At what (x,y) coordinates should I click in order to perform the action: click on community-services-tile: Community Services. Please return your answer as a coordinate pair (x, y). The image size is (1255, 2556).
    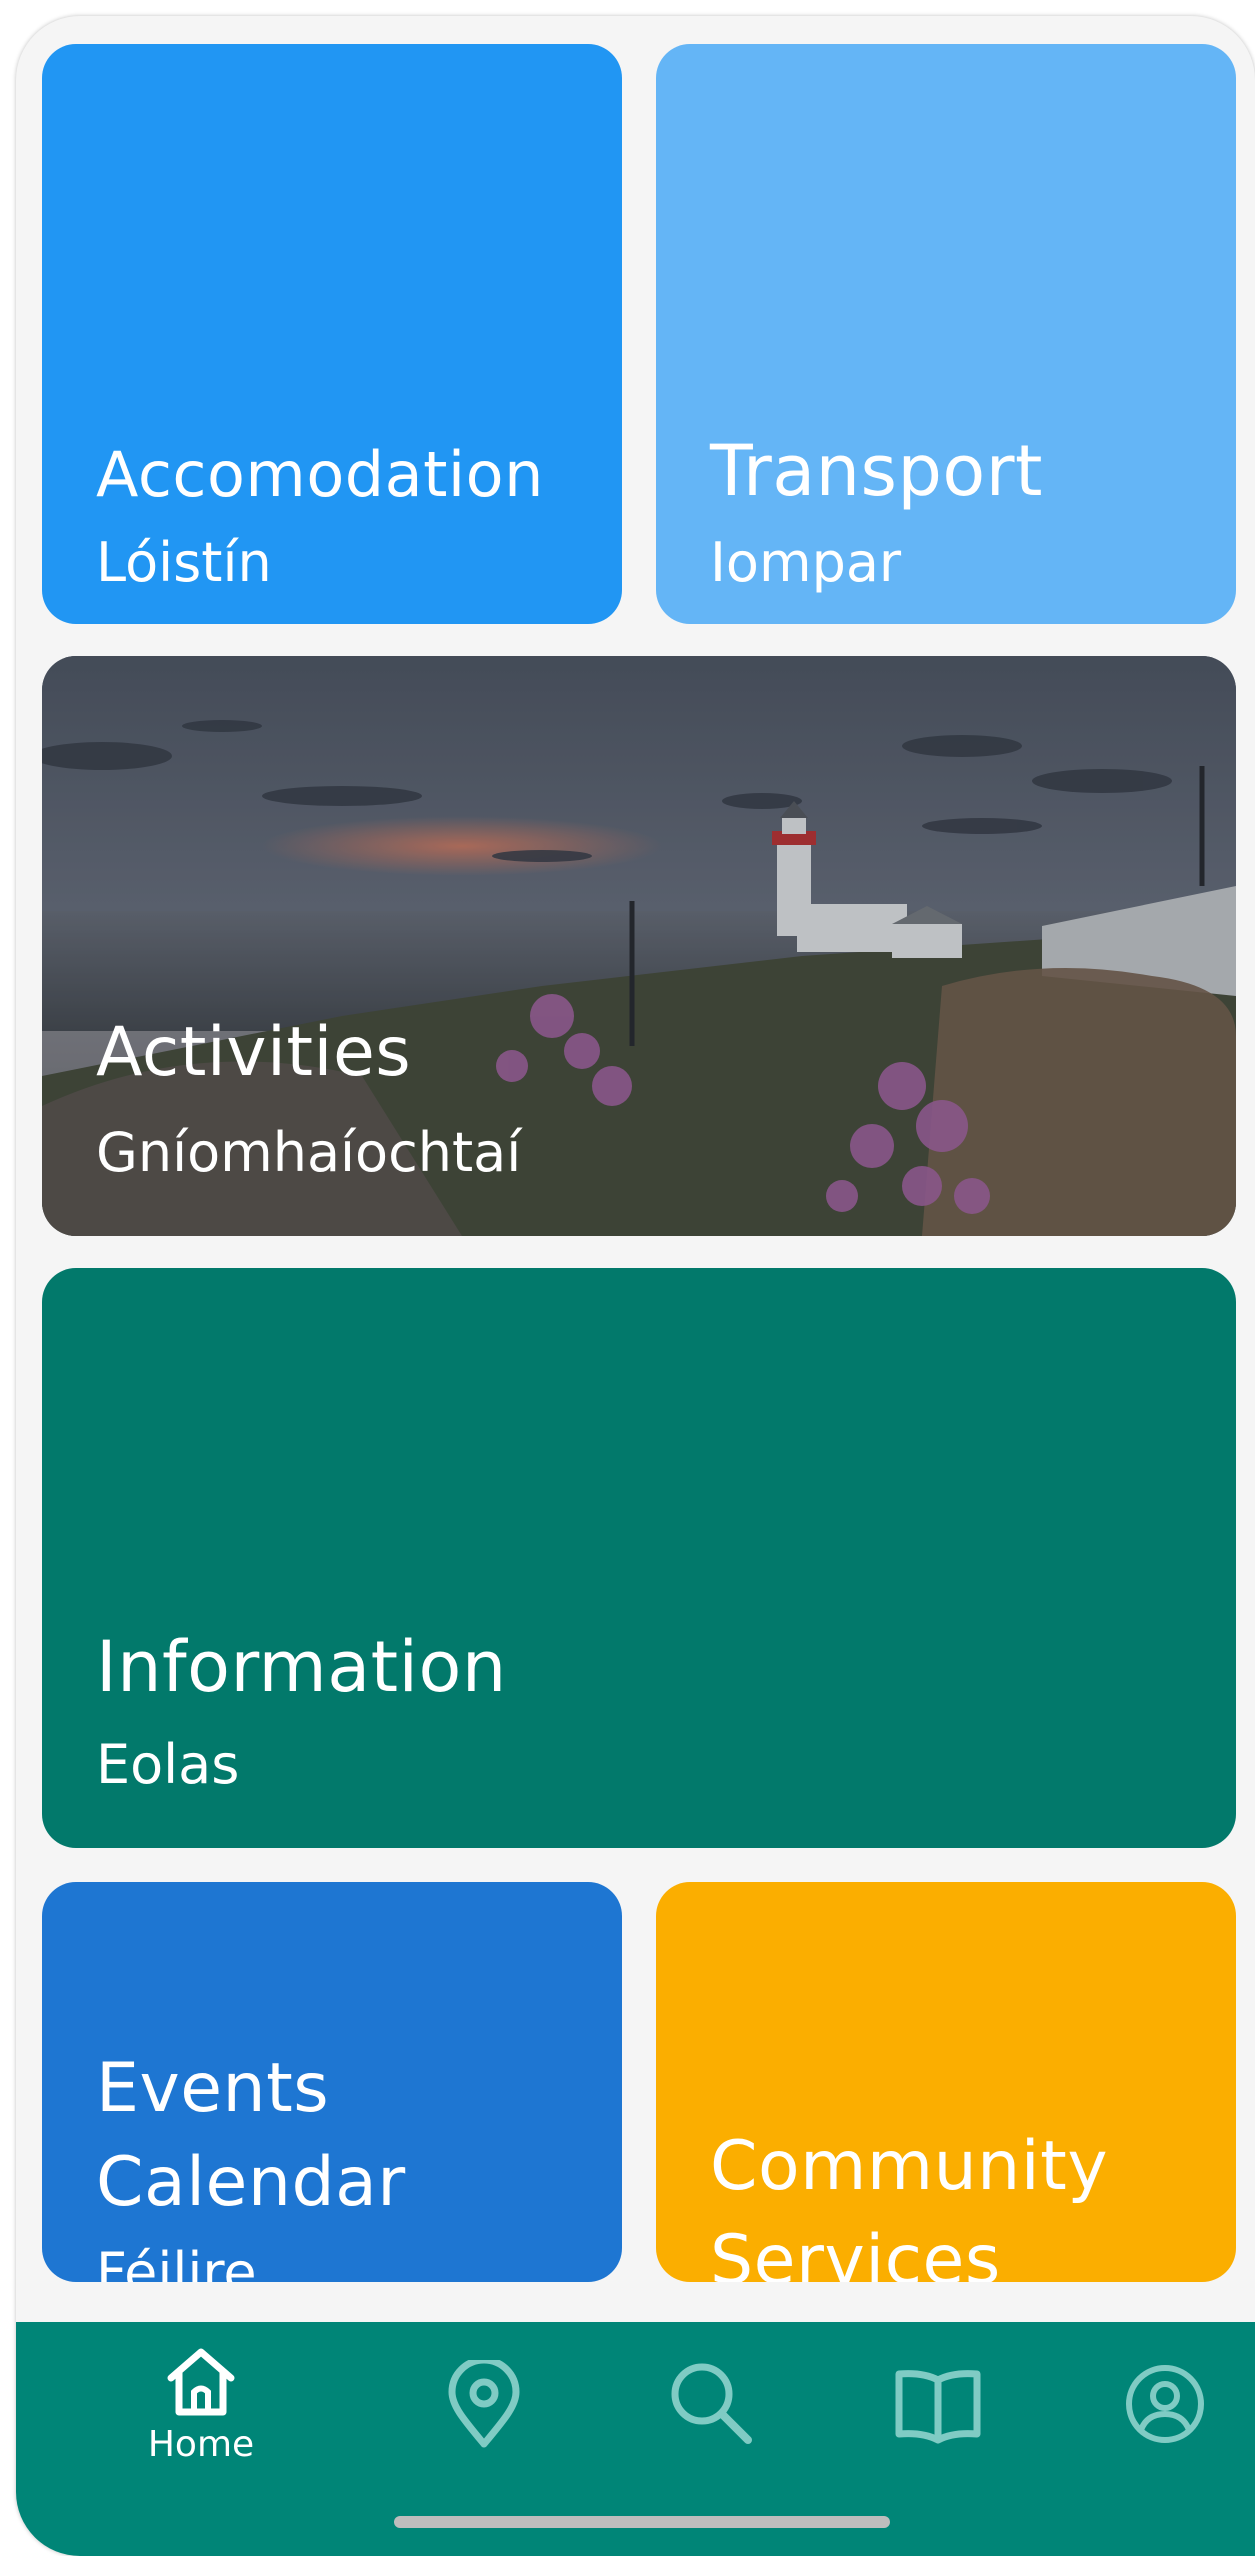
    Looking at the image, I should click on (946, 2082).